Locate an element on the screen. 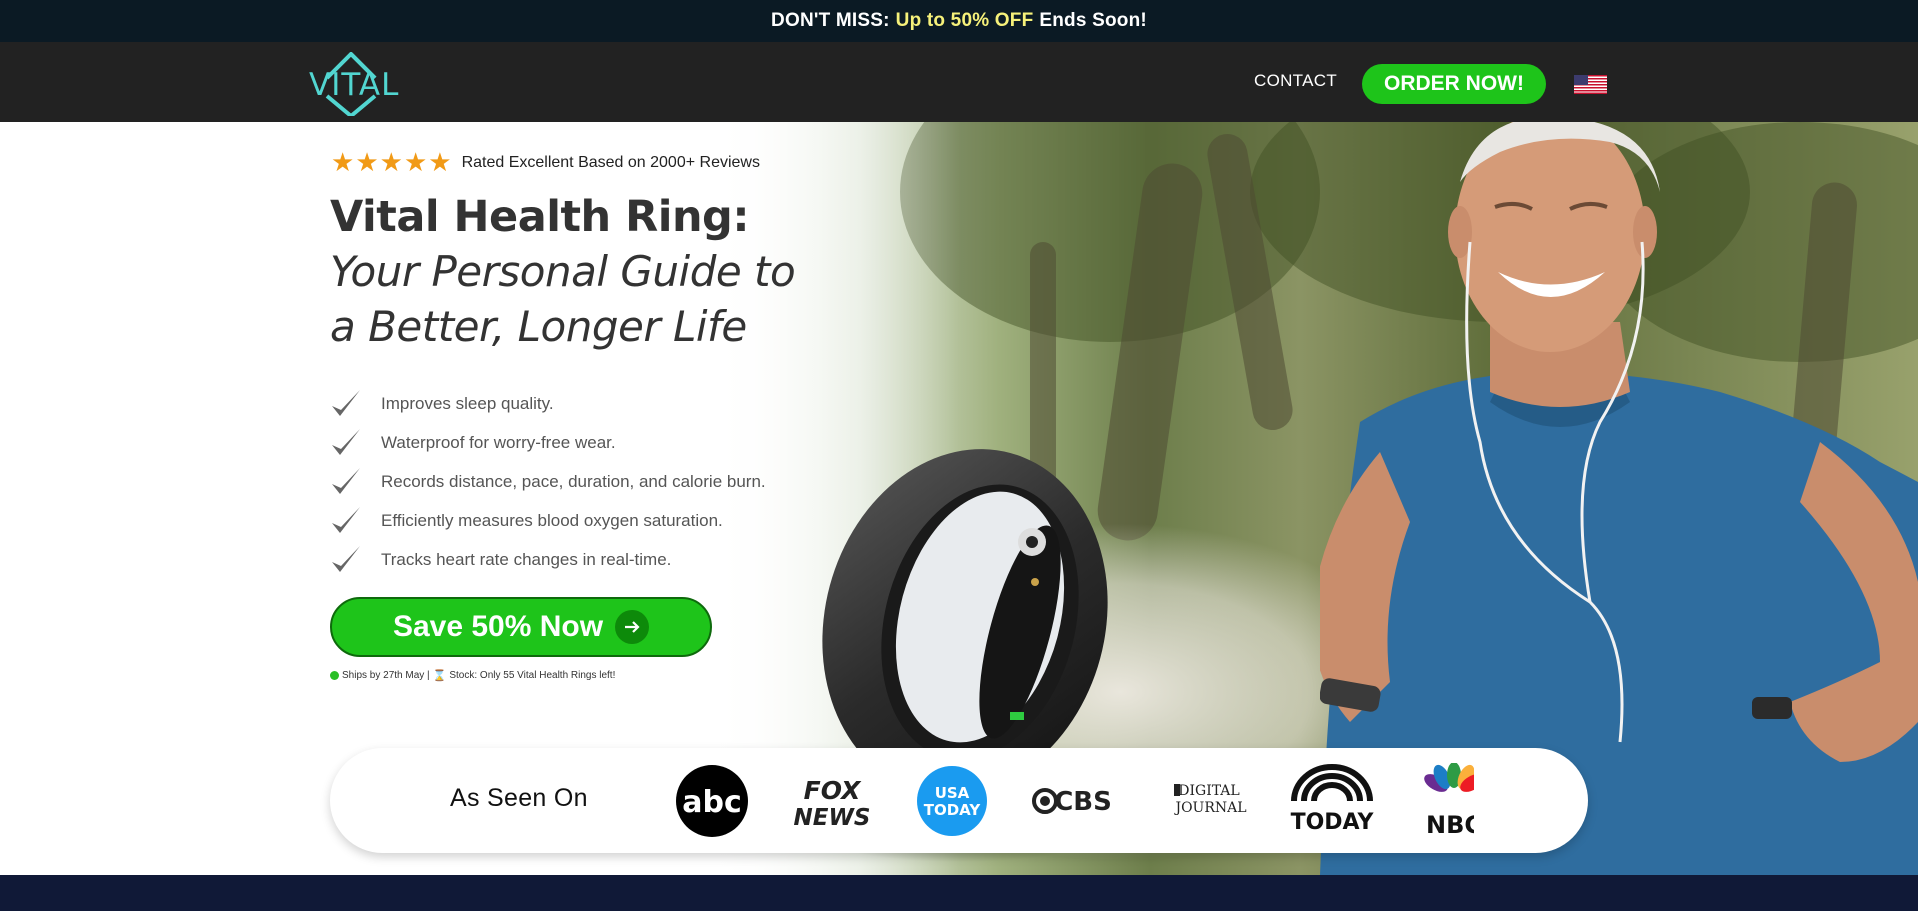 Image resolution: width=1918 pixels, height=911 pixels. fox-news-logo-icon: FOX NEWS is located at coordinates (832, 803).